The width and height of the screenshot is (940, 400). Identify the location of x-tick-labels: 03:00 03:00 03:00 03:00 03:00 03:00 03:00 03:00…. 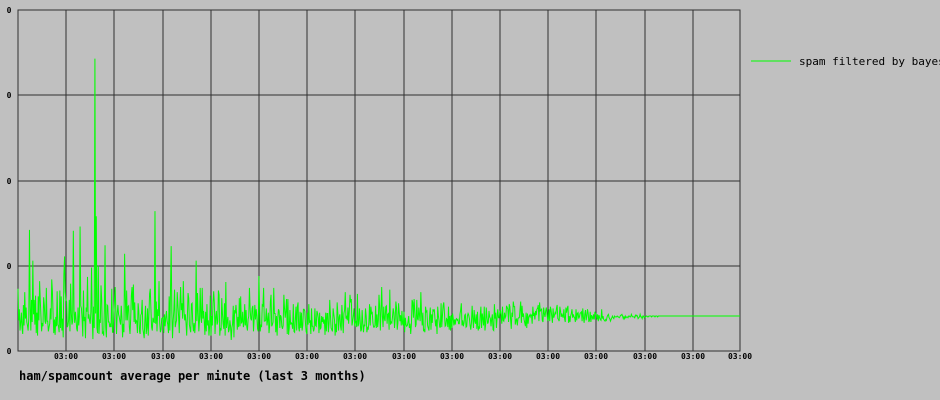
(403, 356).